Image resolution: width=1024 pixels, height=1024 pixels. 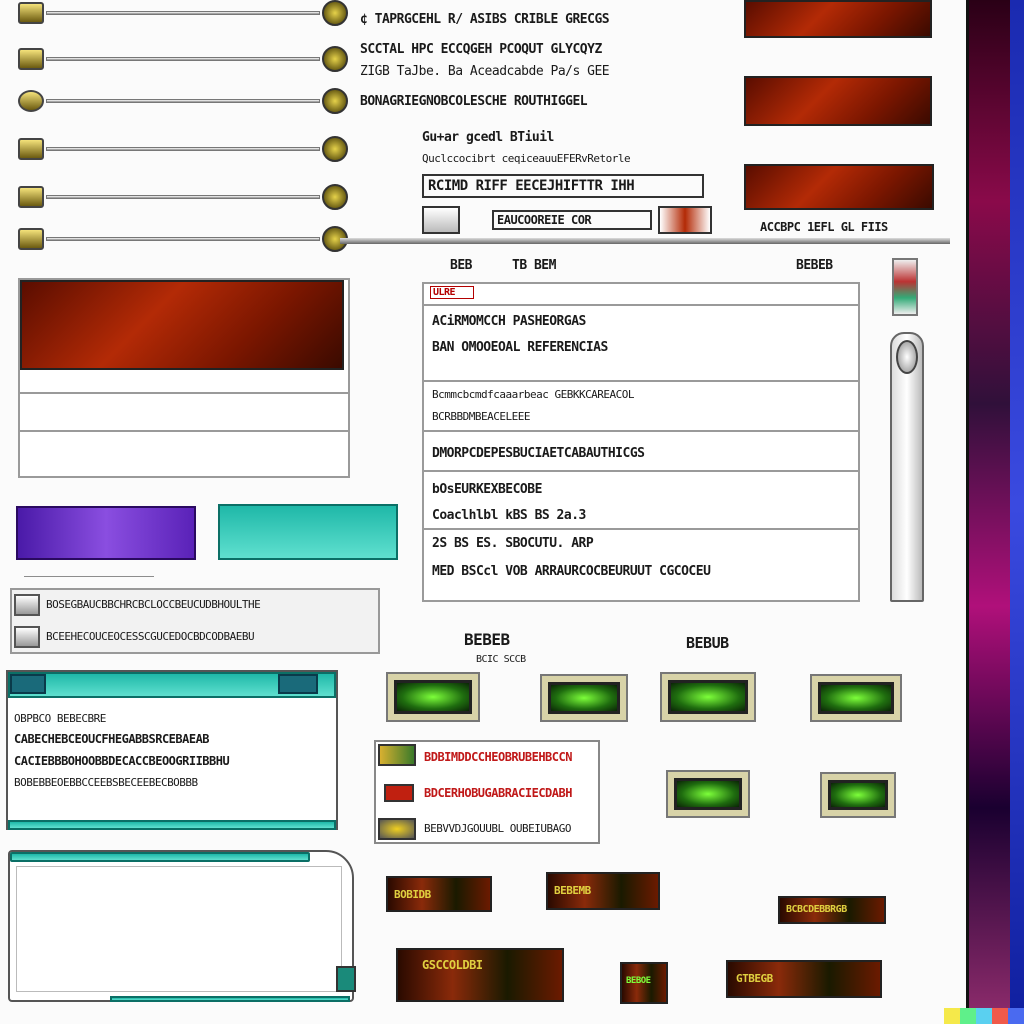 What do you see at coordinates (707, 643) in the screenshot?
I see `bottom-label-3: BEBUB` at bounding box center [707, 643].